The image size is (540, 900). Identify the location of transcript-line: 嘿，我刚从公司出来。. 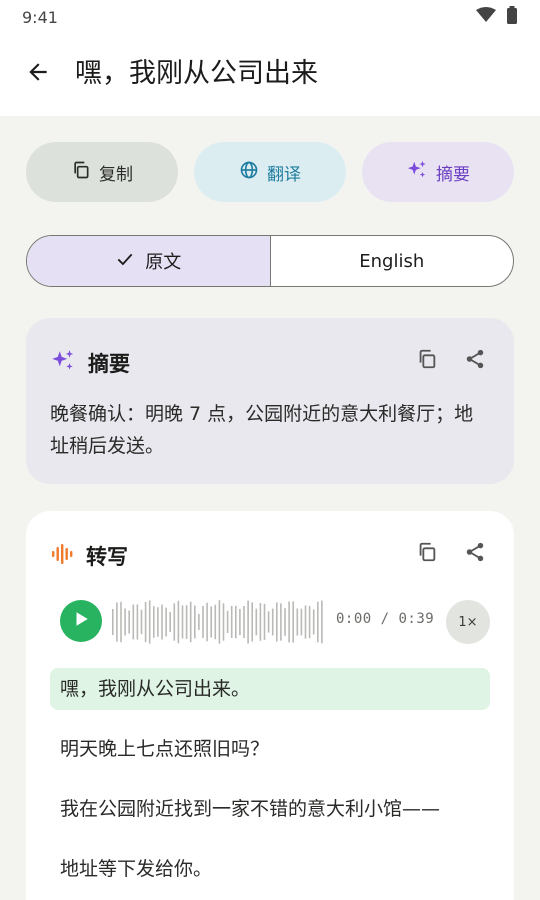
(270, 689).